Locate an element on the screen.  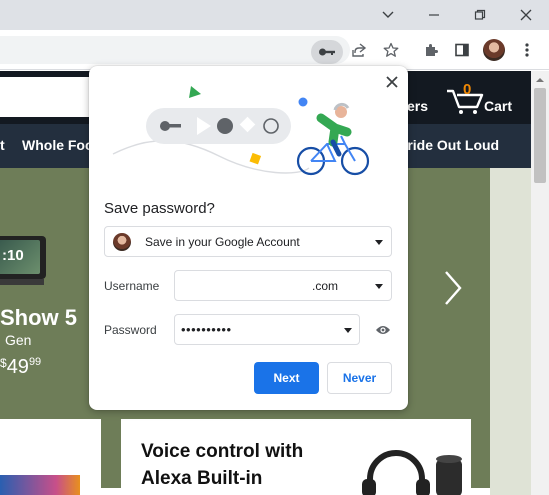
product-card-alexa: Voice control with Alexa Built-in is located at coordinates (296, 457).